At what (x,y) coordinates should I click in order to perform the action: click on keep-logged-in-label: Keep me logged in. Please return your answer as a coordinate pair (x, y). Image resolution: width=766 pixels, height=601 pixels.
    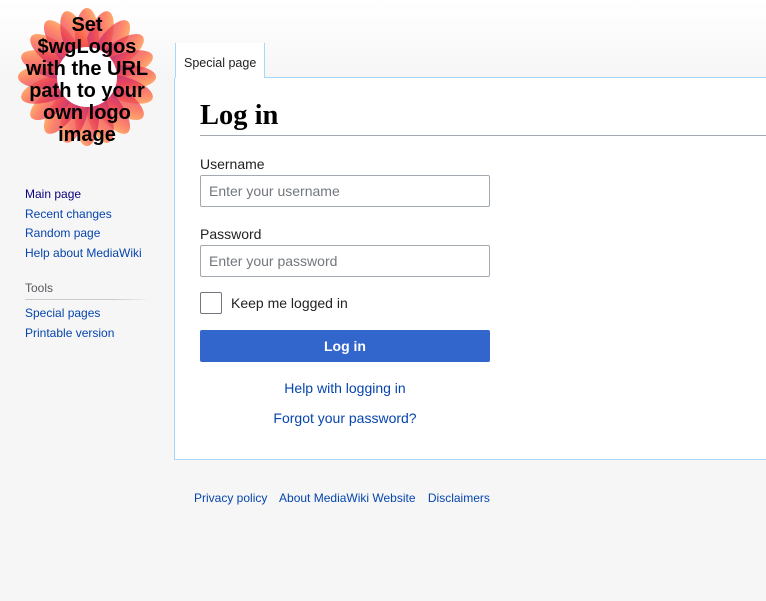
    Looking at the image, I should click on (289, 303).